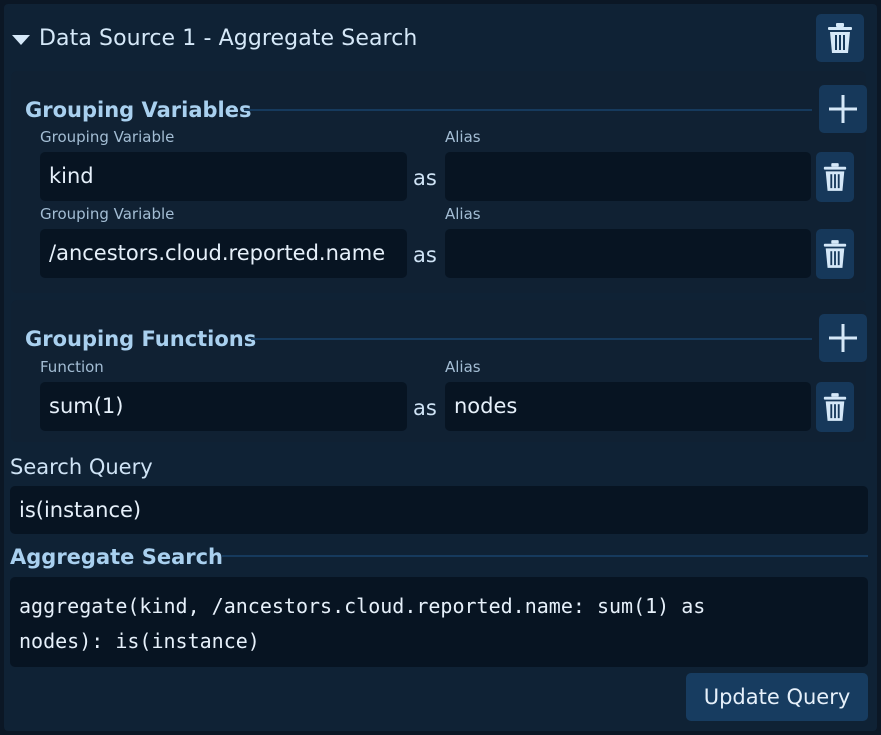  I want to click on delete-grouping-function-button, so click(835, 407).